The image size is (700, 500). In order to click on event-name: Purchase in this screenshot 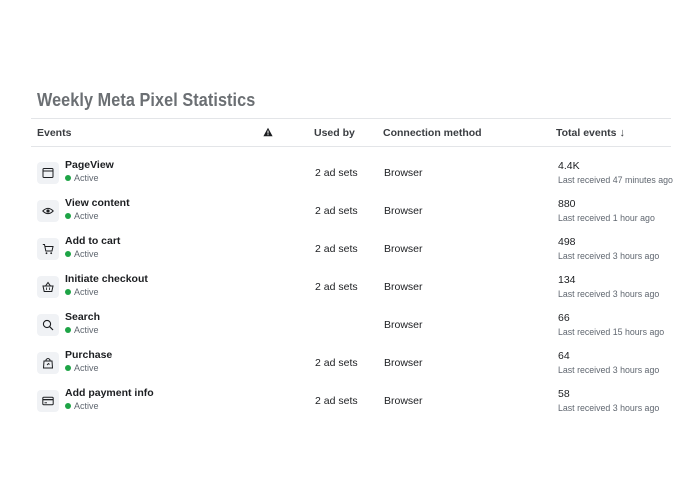, I will do `click(88, 355)`.